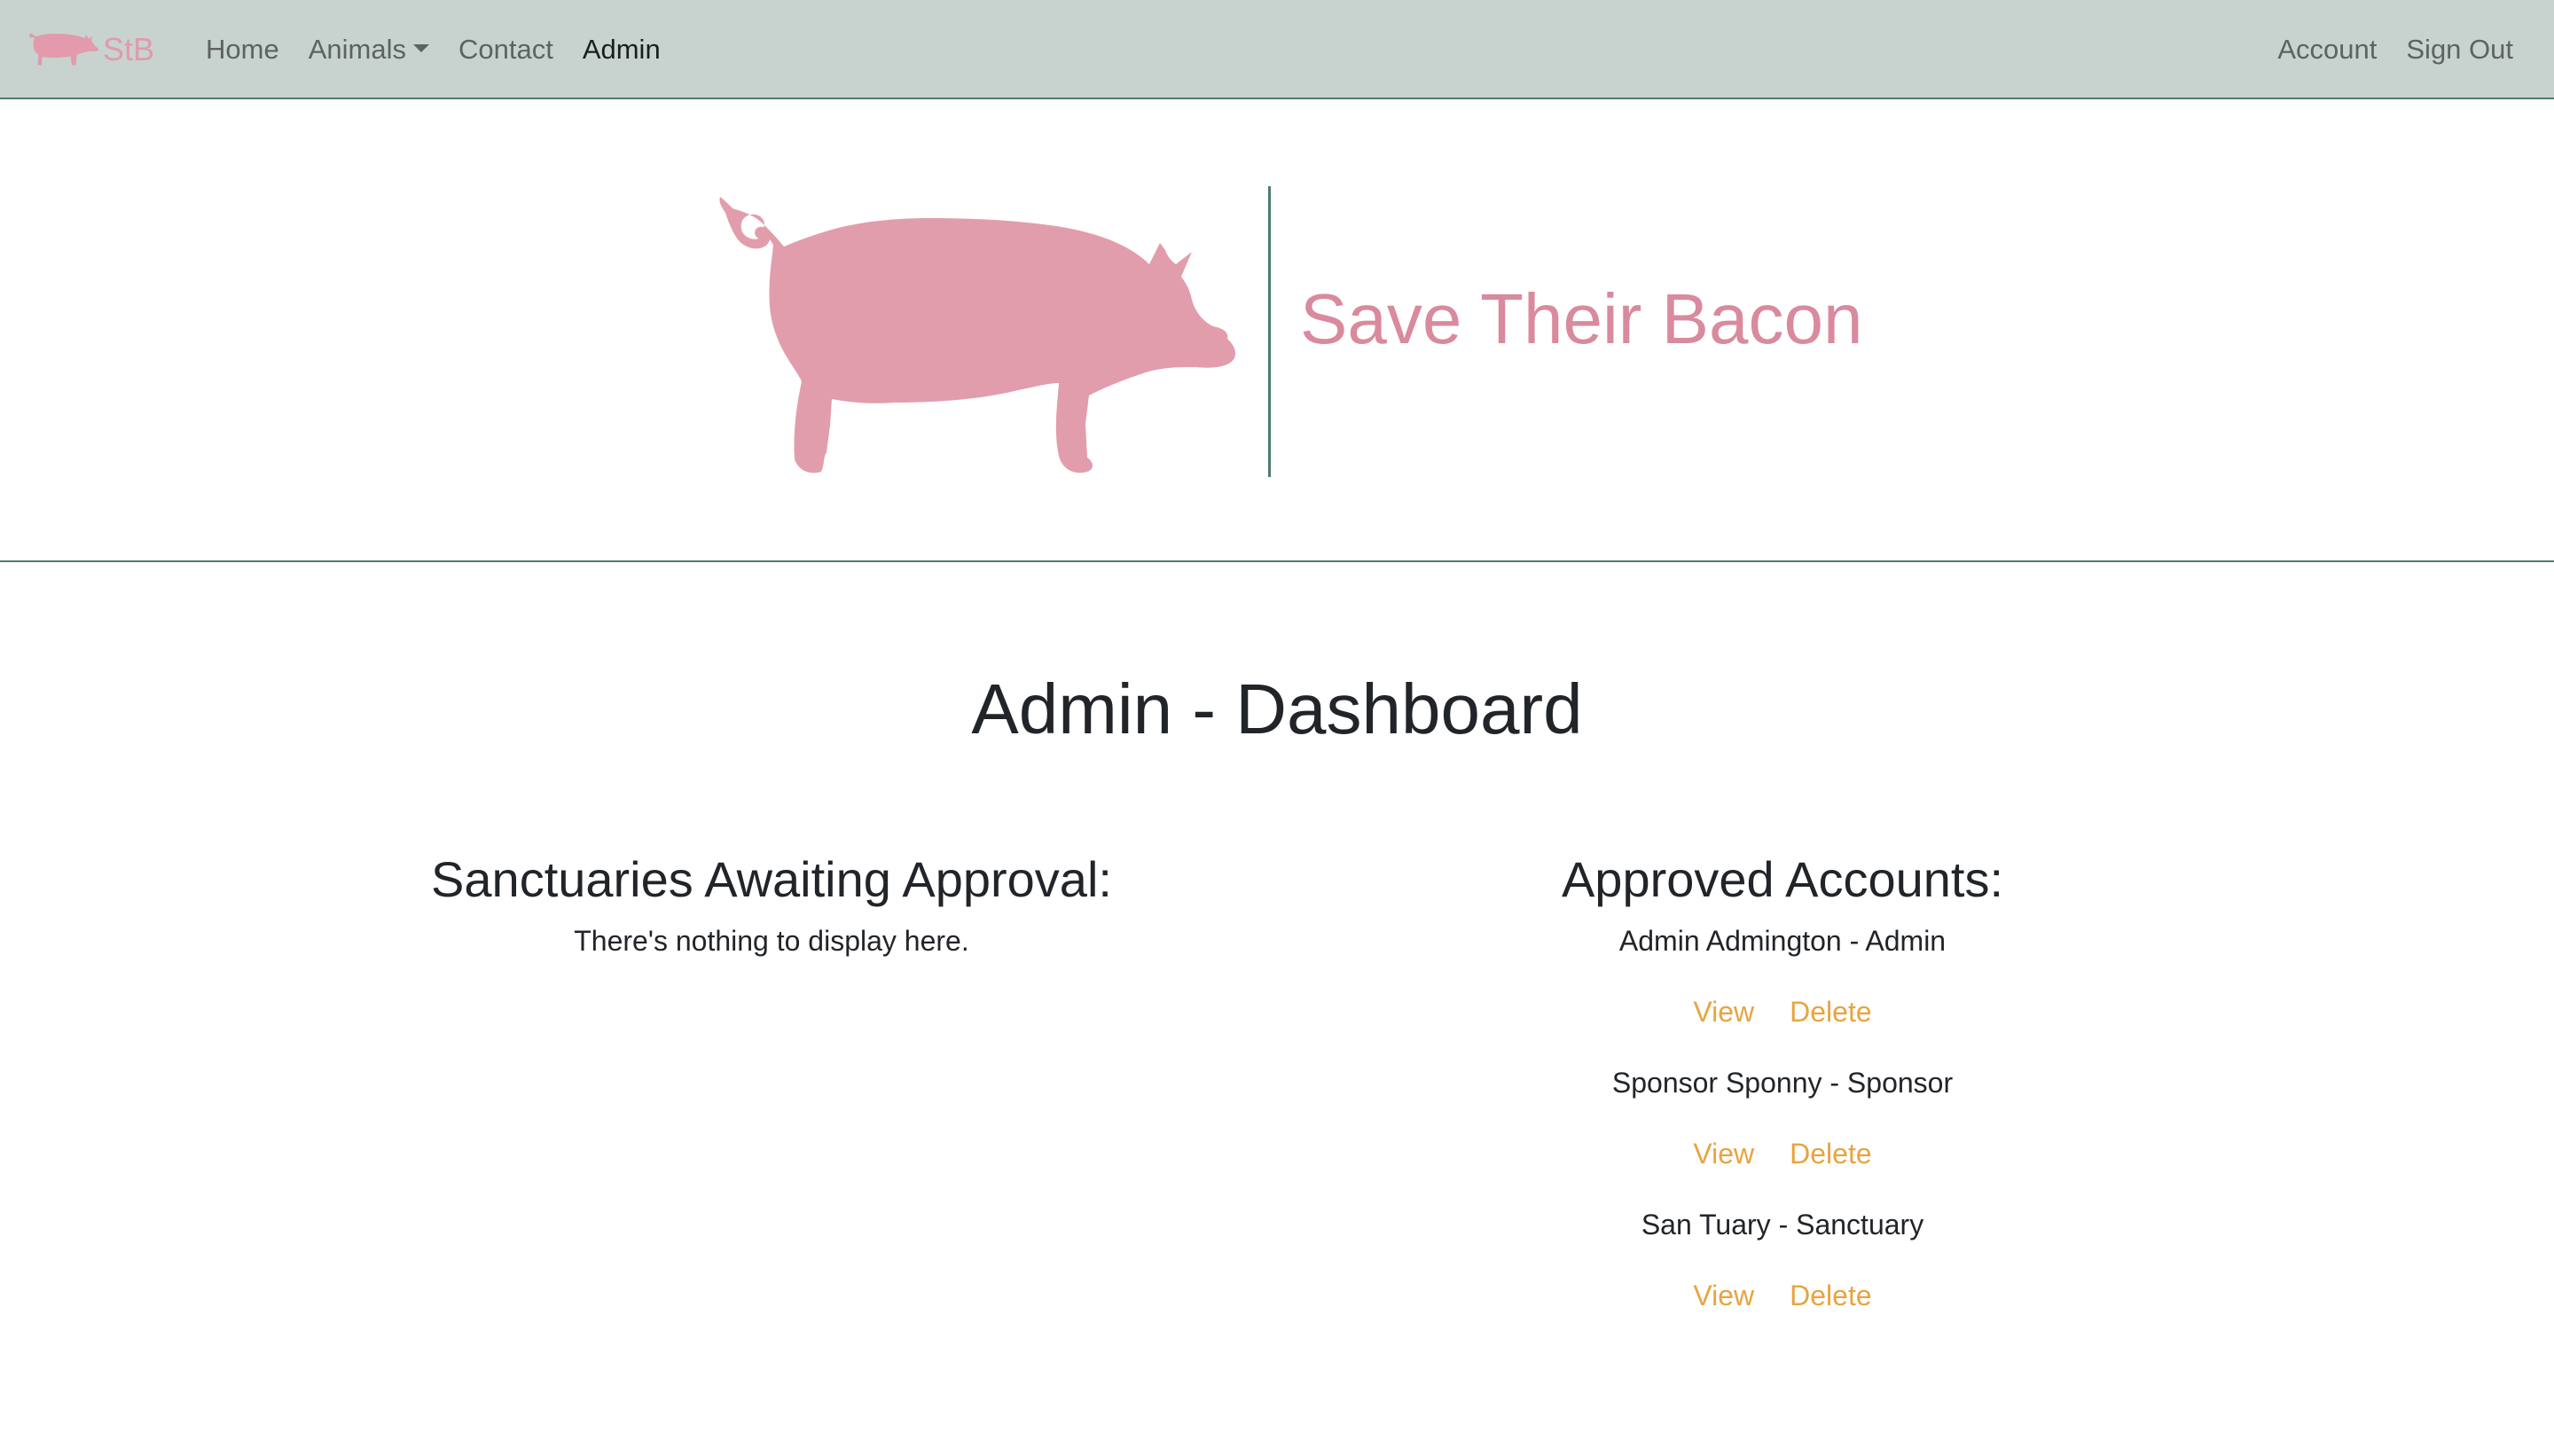 This screenshot has width=2554, height=1456. I want to click on nav-sign-out-link: Sign Out, so click(2459, 50).